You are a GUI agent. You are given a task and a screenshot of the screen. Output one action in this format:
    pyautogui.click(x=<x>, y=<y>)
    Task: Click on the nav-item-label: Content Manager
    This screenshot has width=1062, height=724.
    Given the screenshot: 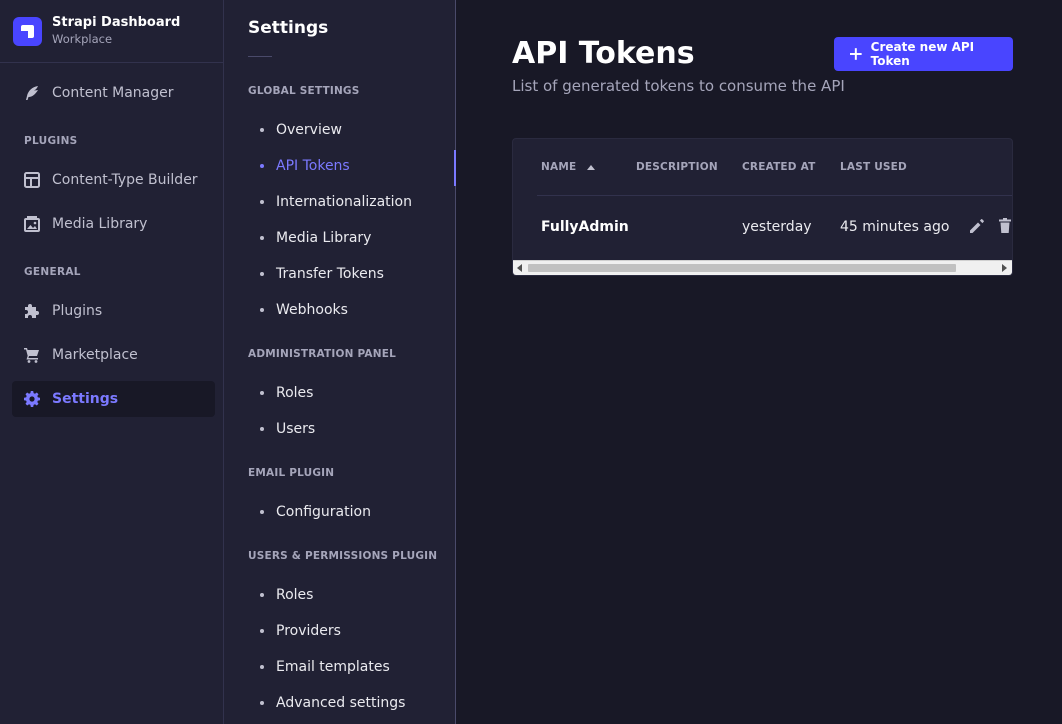 What is the action you would take?
    pyautogui.click(x=113, y=93)
    